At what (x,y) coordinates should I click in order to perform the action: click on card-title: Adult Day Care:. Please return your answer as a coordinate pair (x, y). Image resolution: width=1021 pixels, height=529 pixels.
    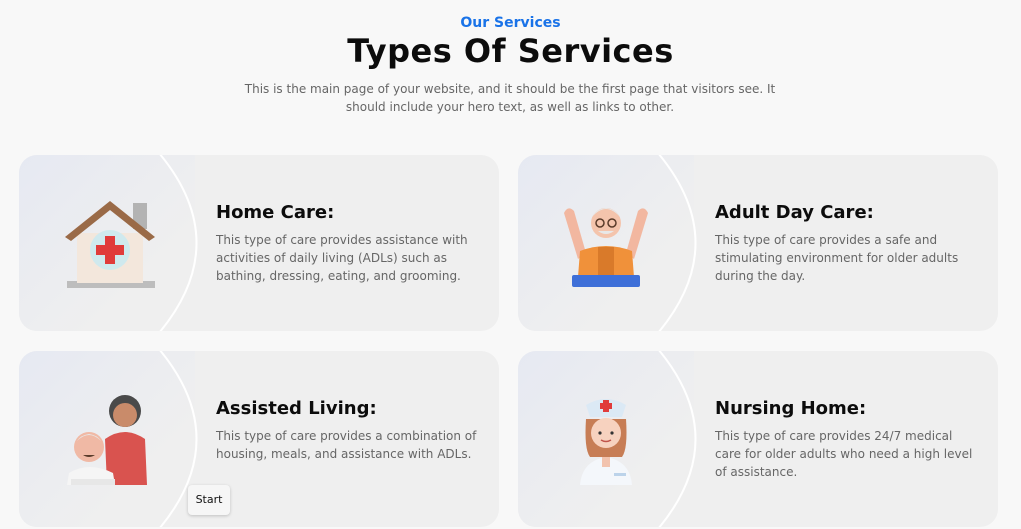
    Looking at the image, I should click on (794, 212).